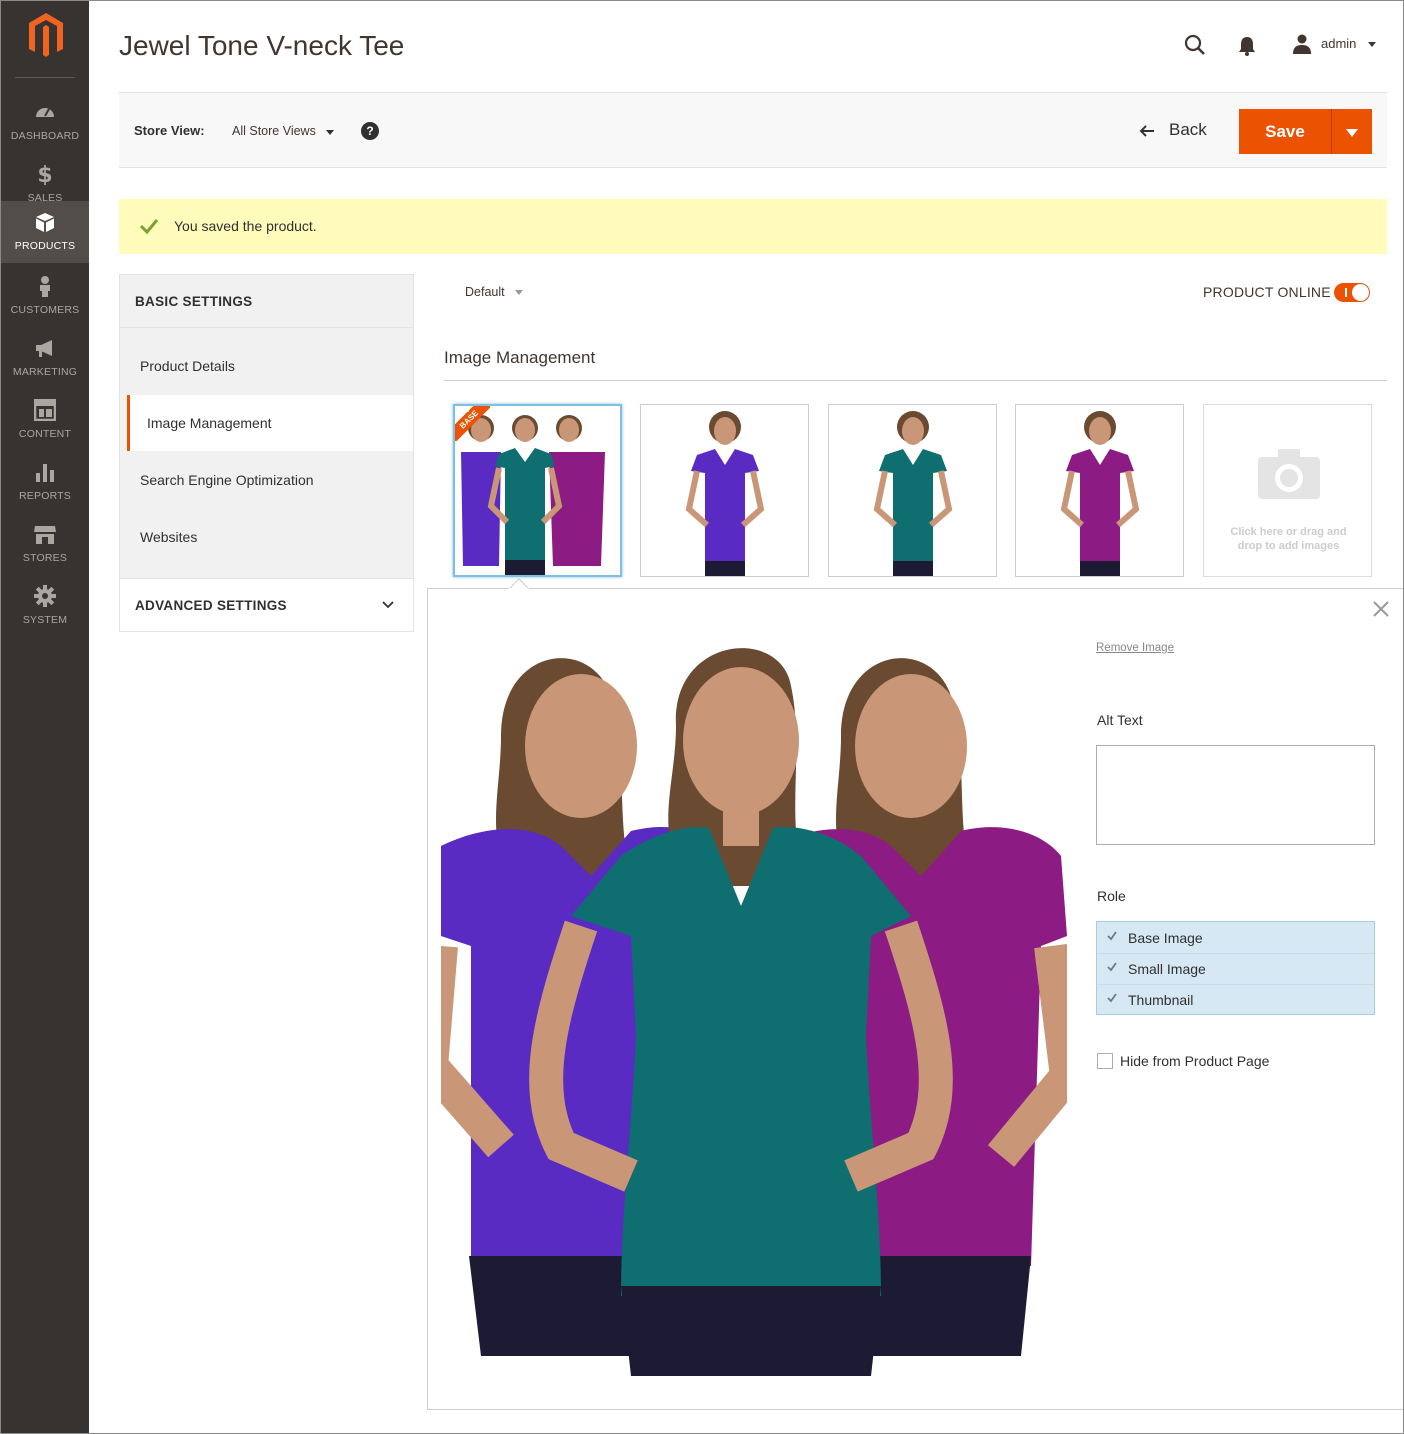 This screenshot has height=1434, width=1404. What do you see at coordinates (46, 36) in the screenshot?
I see `magento-logo` at bounding box center [46, 36].